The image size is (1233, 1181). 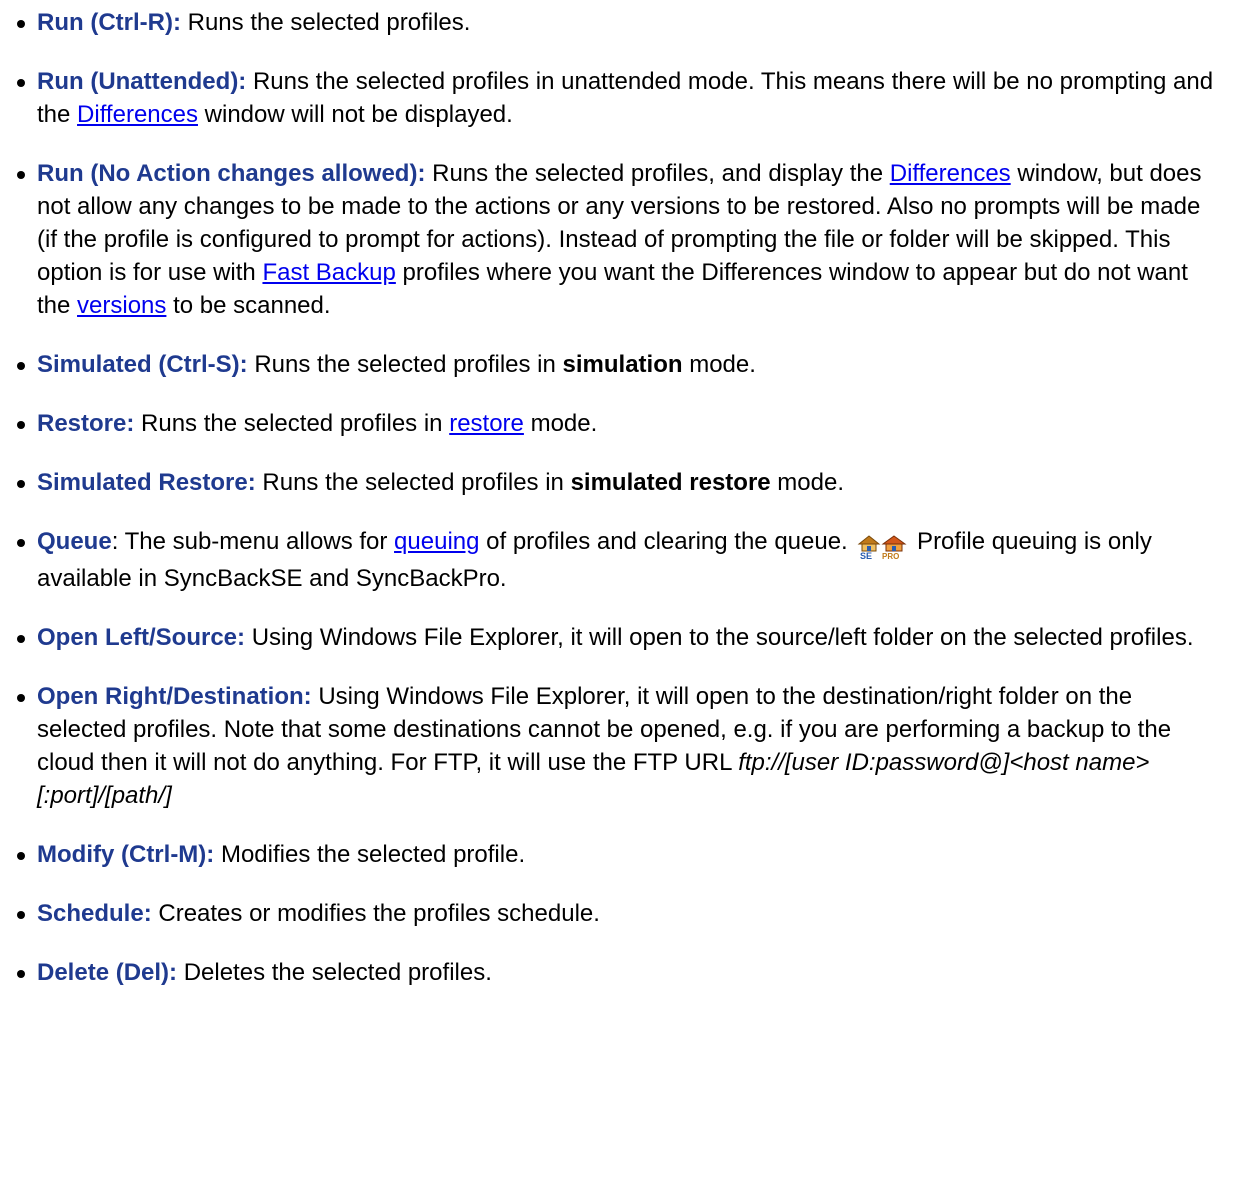 I want to click on queuing-link: queuing, so click(x=436, y=541).